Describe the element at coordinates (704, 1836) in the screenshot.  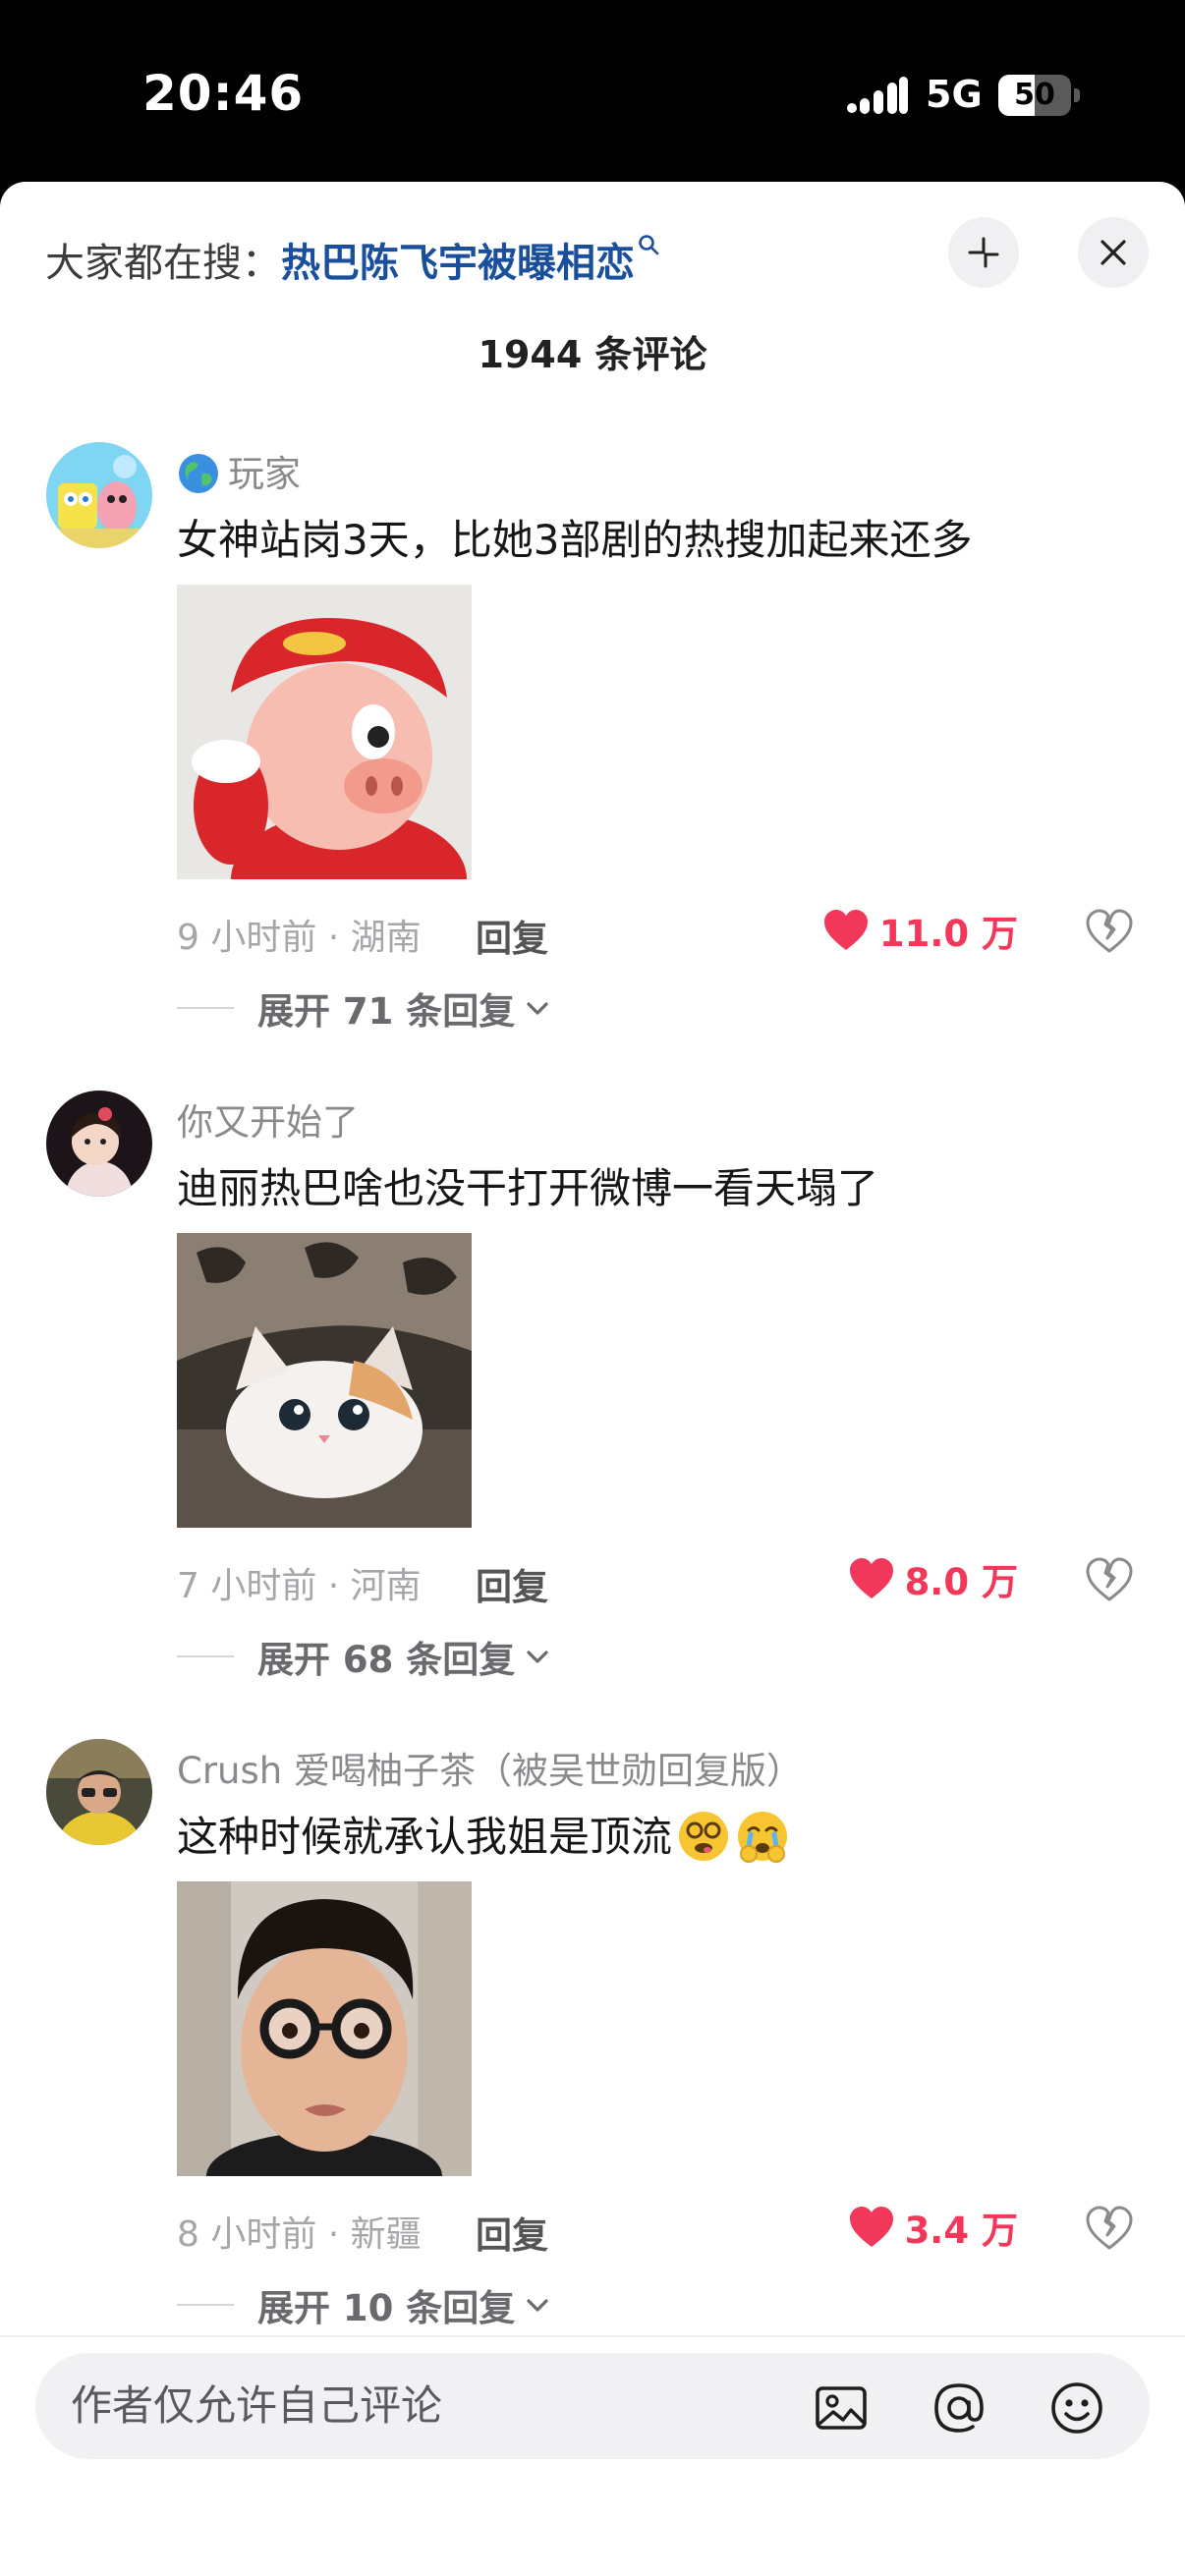
I see `dizzy-face-emoji-icon` at that location.